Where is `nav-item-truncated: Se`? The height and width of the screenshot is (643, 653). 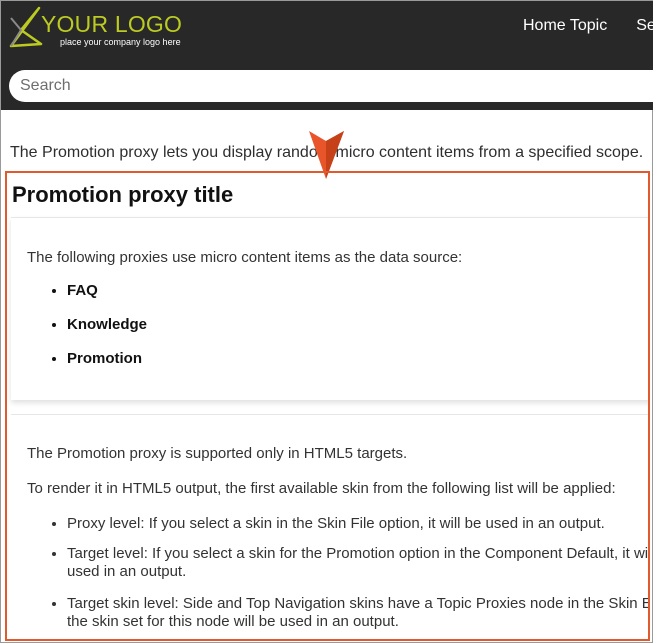 nav-item-truncated: Se is located at coordinates (644, 25).